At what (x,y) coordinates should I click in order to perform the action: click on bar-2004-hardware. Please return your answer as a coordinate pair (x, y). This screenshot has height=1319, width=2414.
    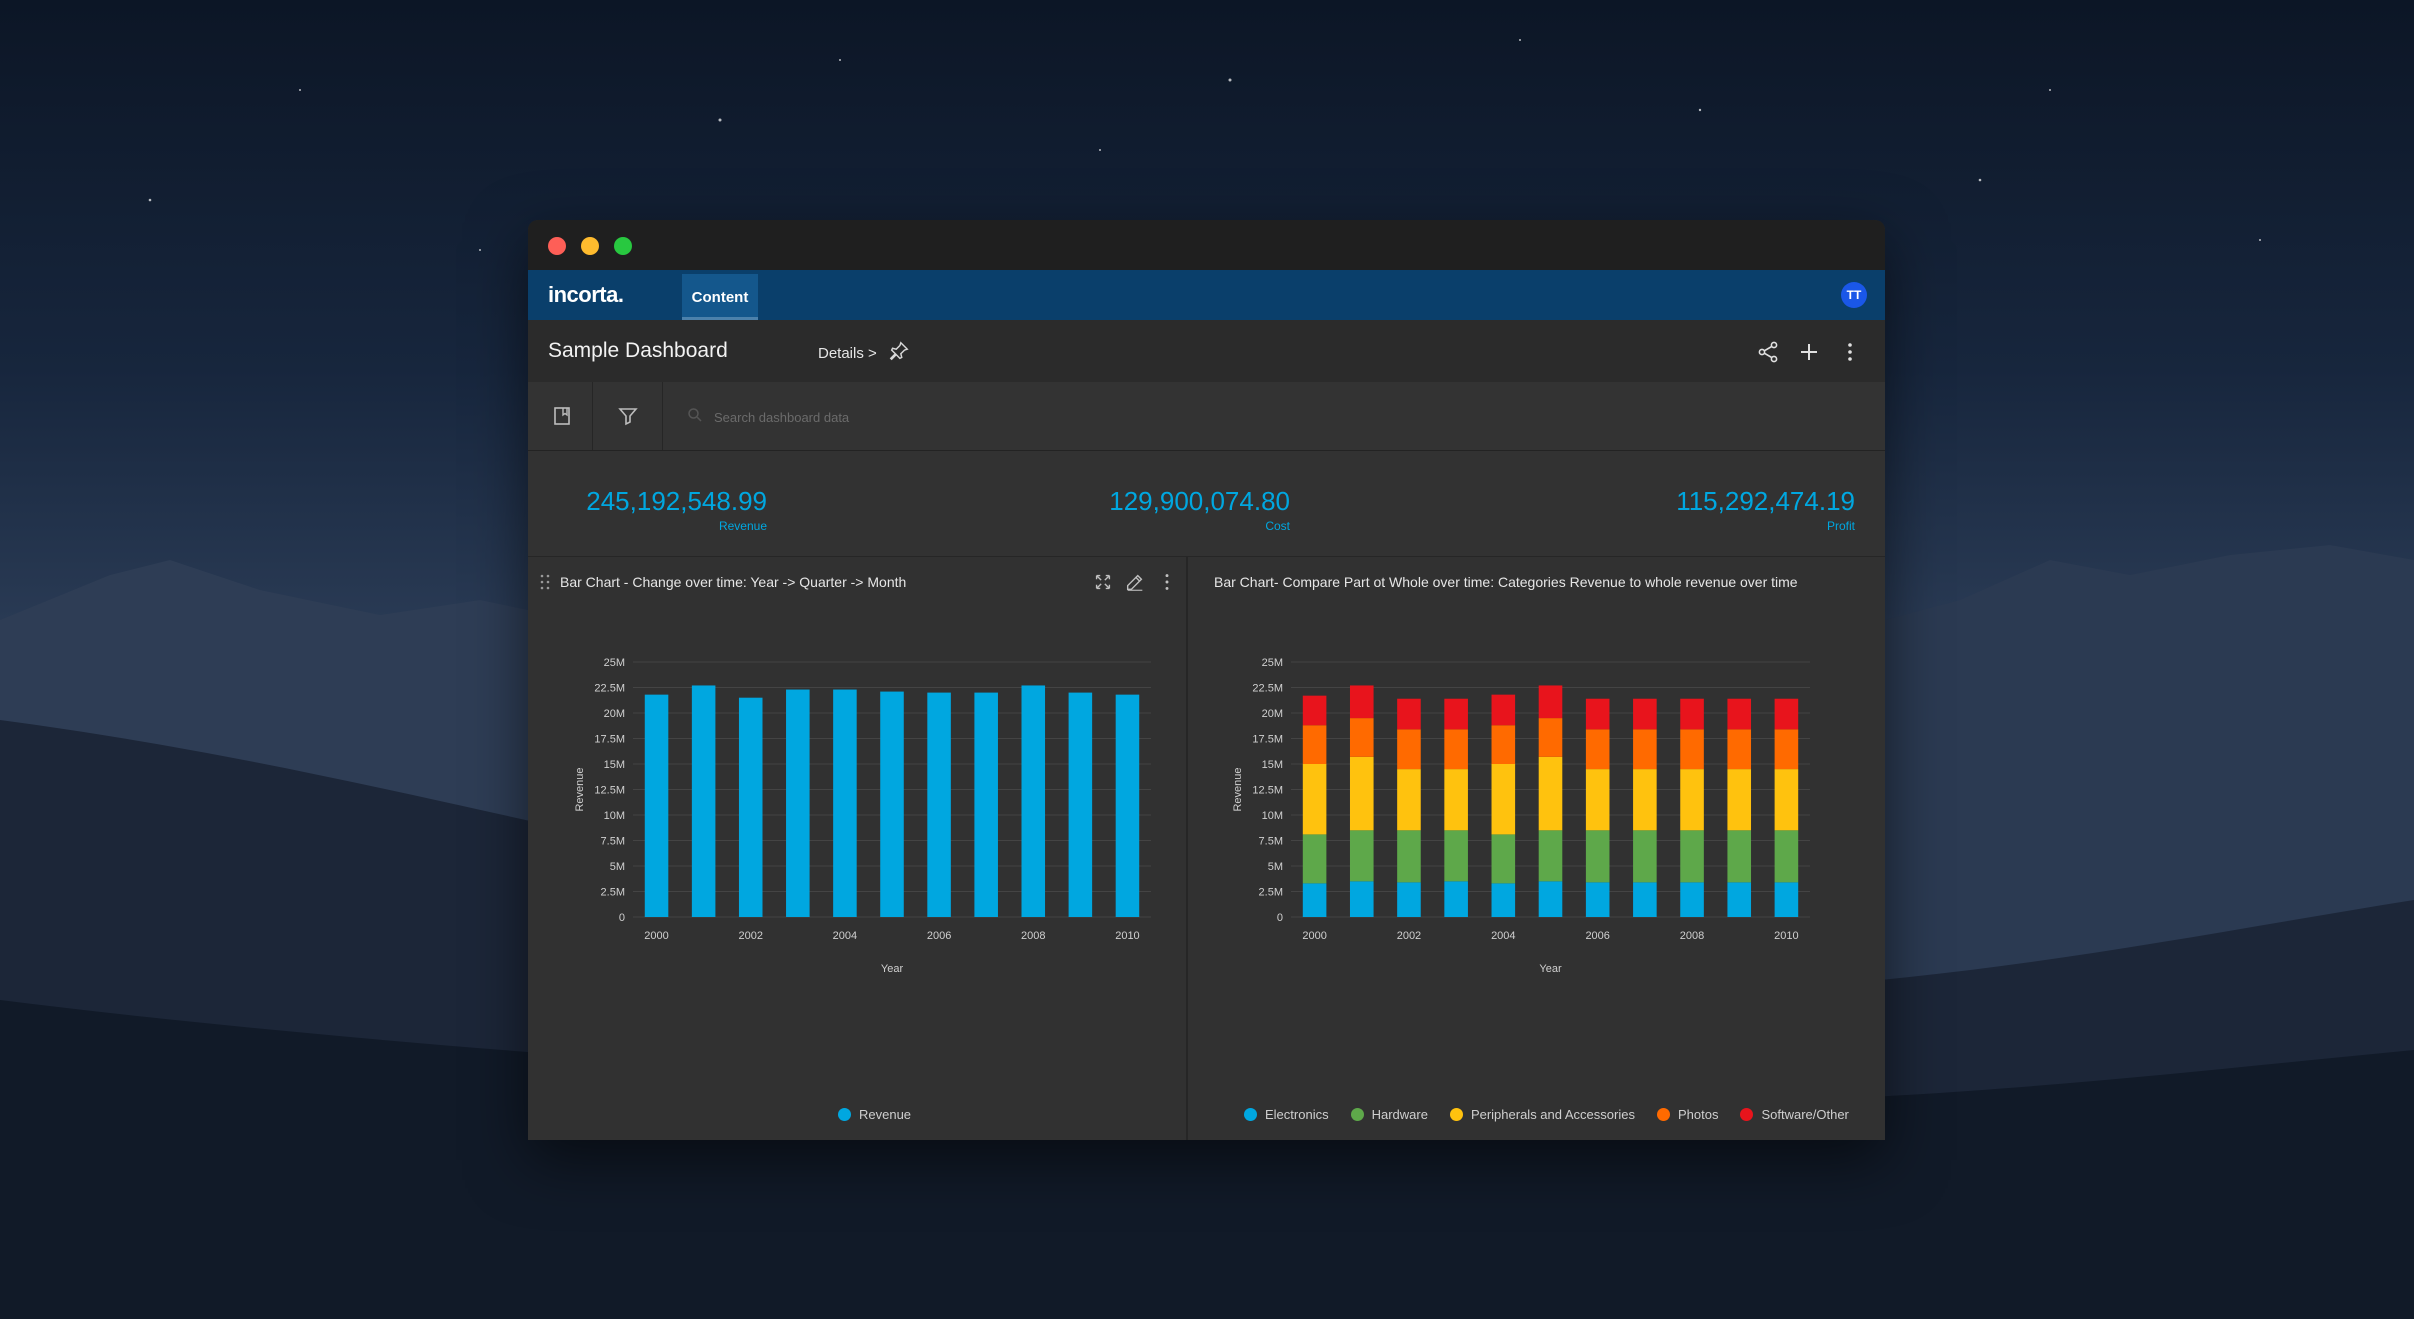
    Looking at the image, I should click on (1503, 859).